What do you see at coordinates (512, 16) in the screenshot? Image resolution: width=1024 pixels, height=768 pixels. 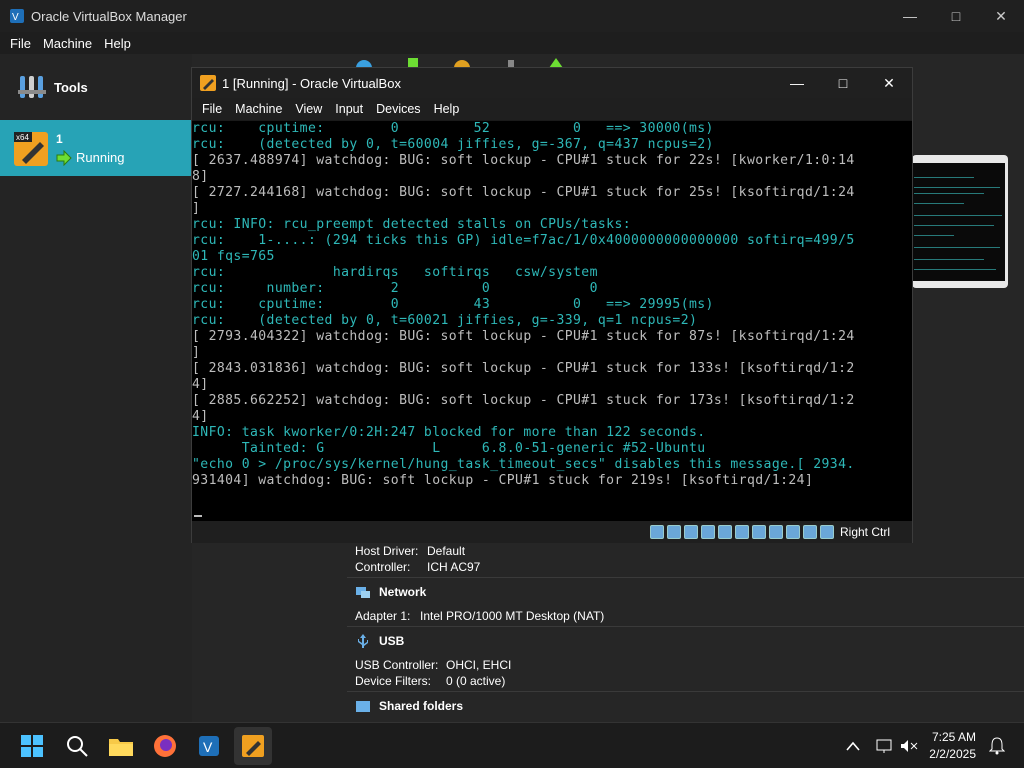 I see `manager-title-bar: V Oracle VirtualBox Manager — □ ✕` at bounding box center [512, 16].